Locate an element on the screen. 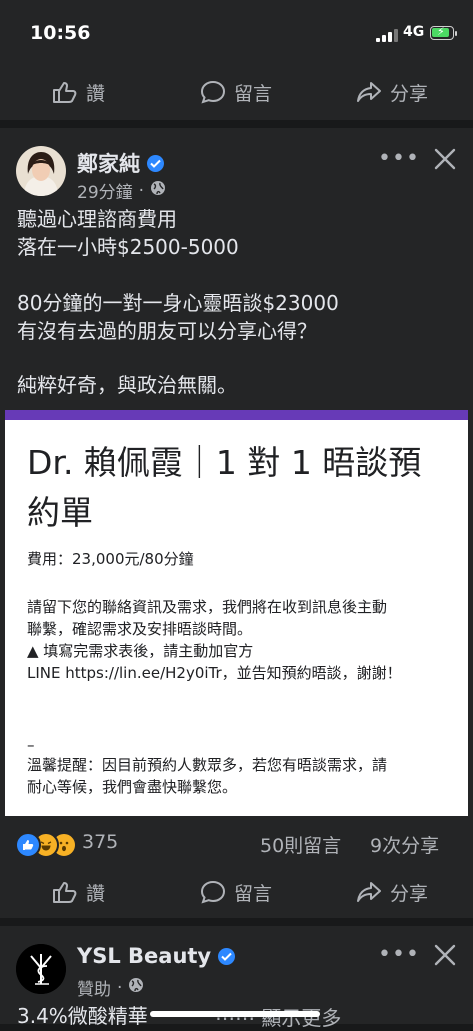  status-bar: 10:56 4G ⚡ is located at coordinates (236, 32).